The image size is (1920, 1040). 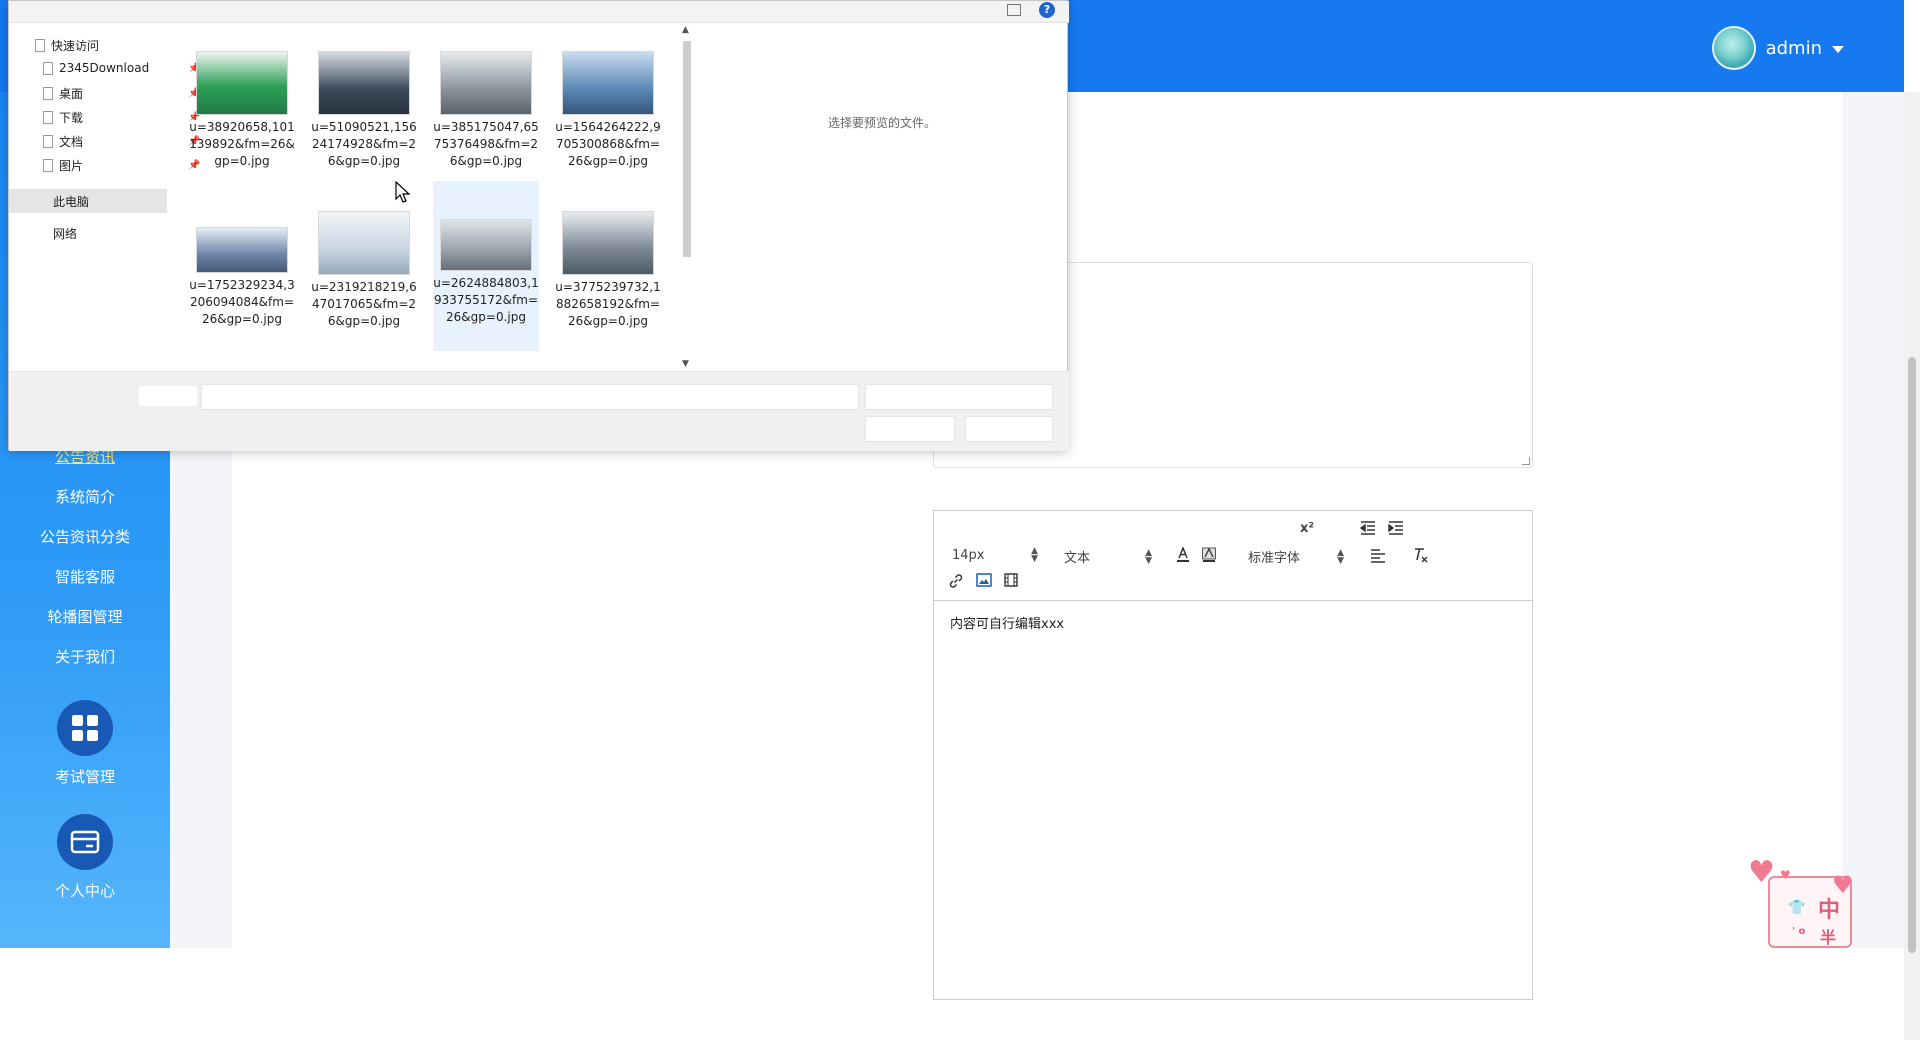 I want to click on block-format-select: 文本 ▲ ▼, so click(x=1108, y=556).